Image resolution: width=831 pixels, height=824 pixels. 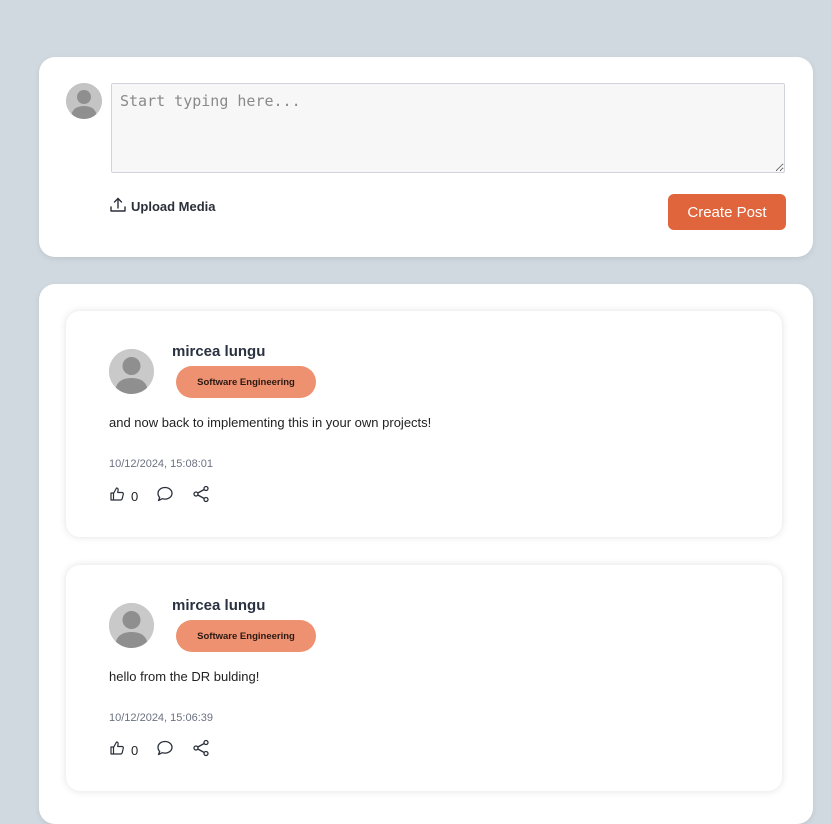 What do you see at coordinates (184, 676) in the screenshot?
I see `post-content: hello from the DR bulding!` at bounding box center [184, 676].